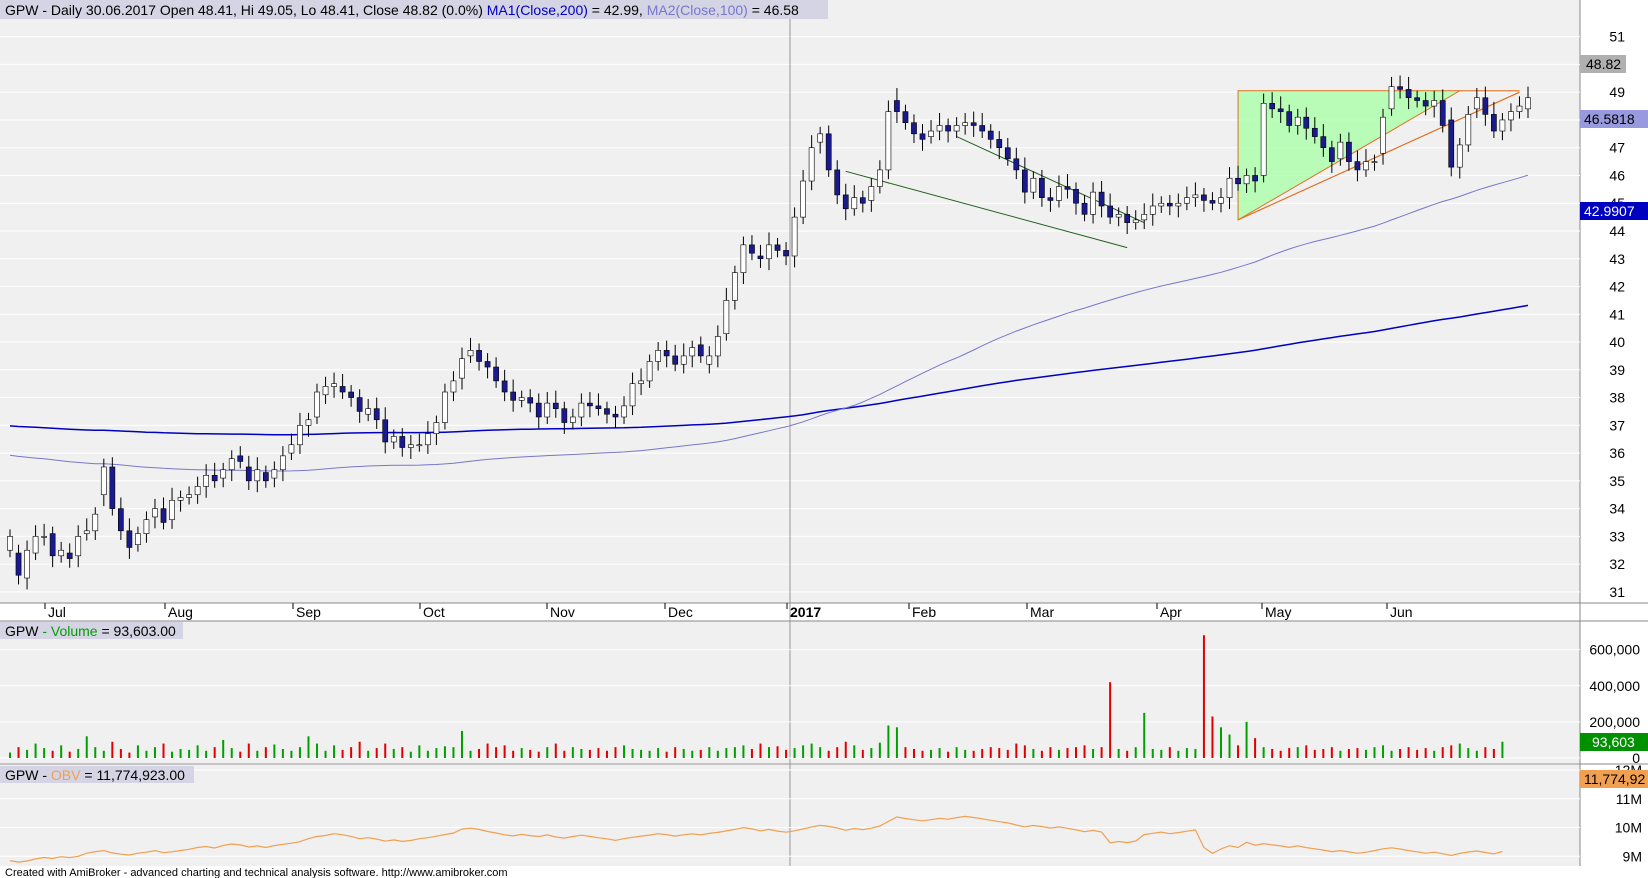 The height and width of the screenshot is (878, 1648). Describe the element at coordinates (1617, 259) in the screenshot. I see `y-tick-label: 43` at that location.